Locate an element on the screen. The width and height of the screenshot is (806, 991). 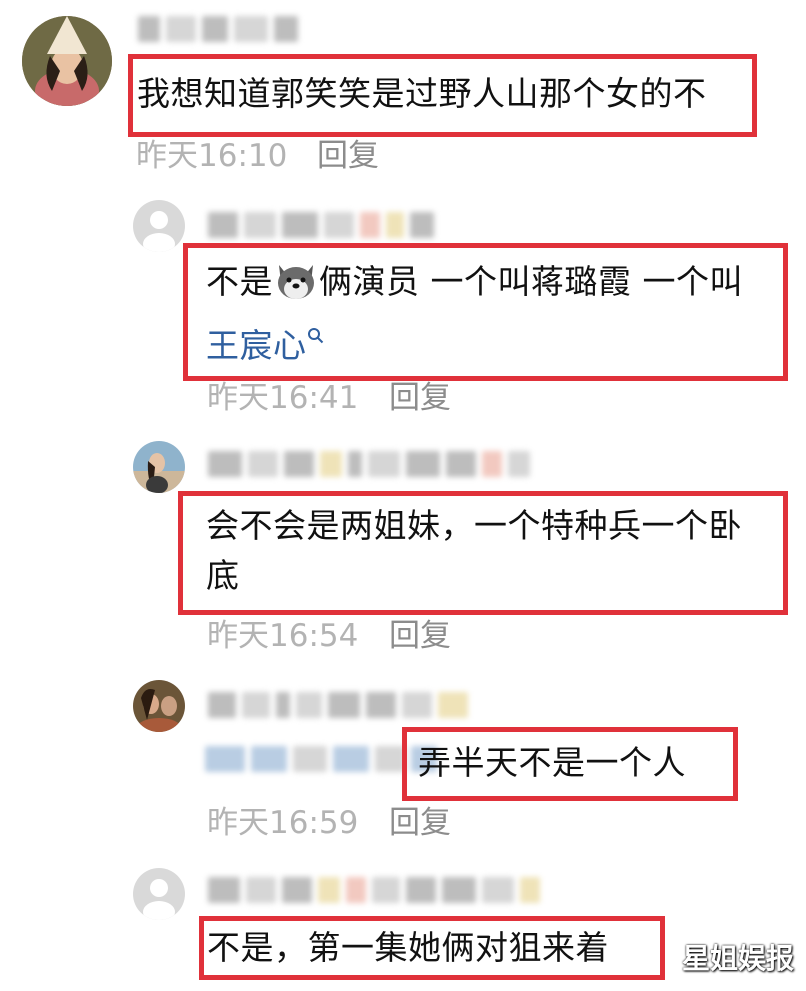
mention-link: 王宸心 is located at coordinates (256, 345).